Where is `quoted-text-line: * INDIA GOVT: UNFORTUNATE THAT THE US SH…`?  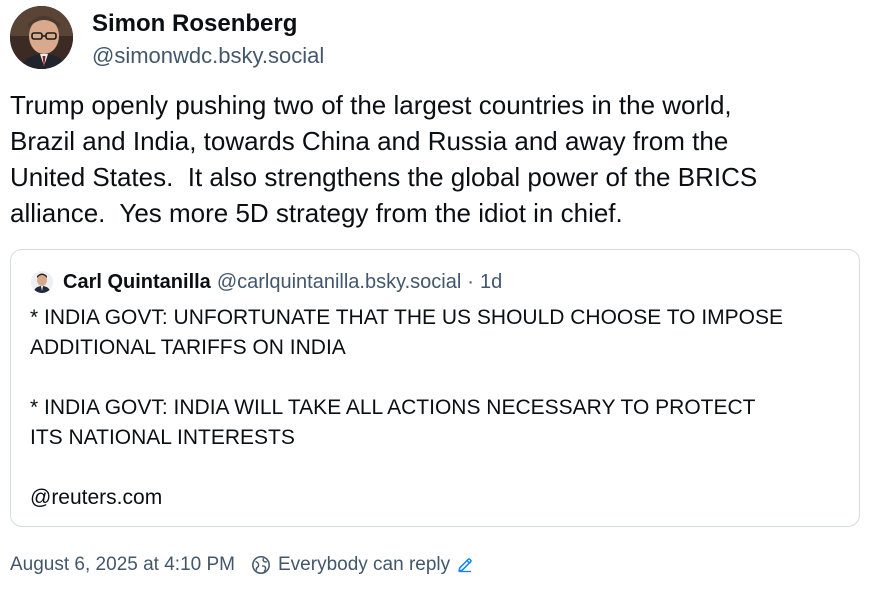
quoted-text-line: * INDIA GOVT: UNFORTUNATE THAT THE US SH… is located at coordinates (407, 317).